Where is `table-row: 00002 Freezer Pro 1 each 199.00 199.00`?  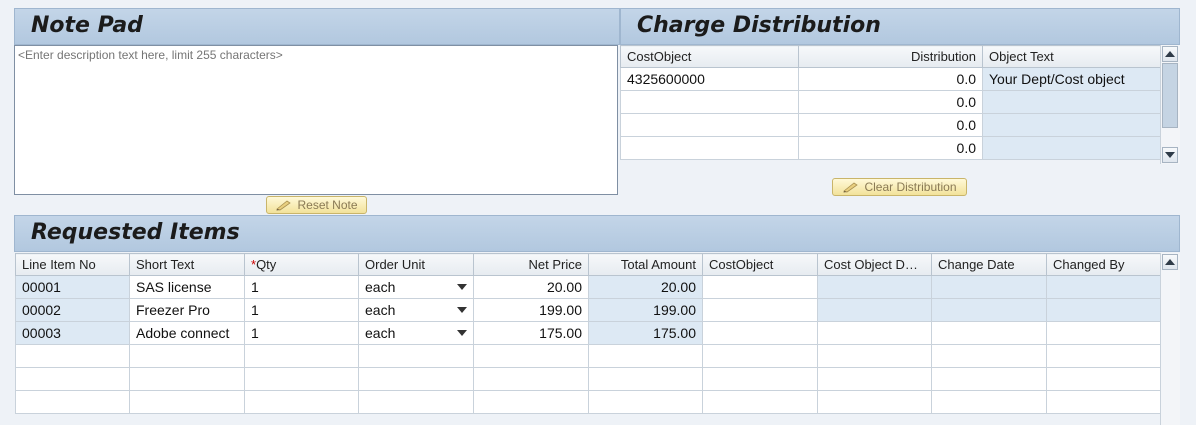
table-row: 00002 Freezer Pro 1 each 199.00 199.00 is located at coordinates (588, 310).